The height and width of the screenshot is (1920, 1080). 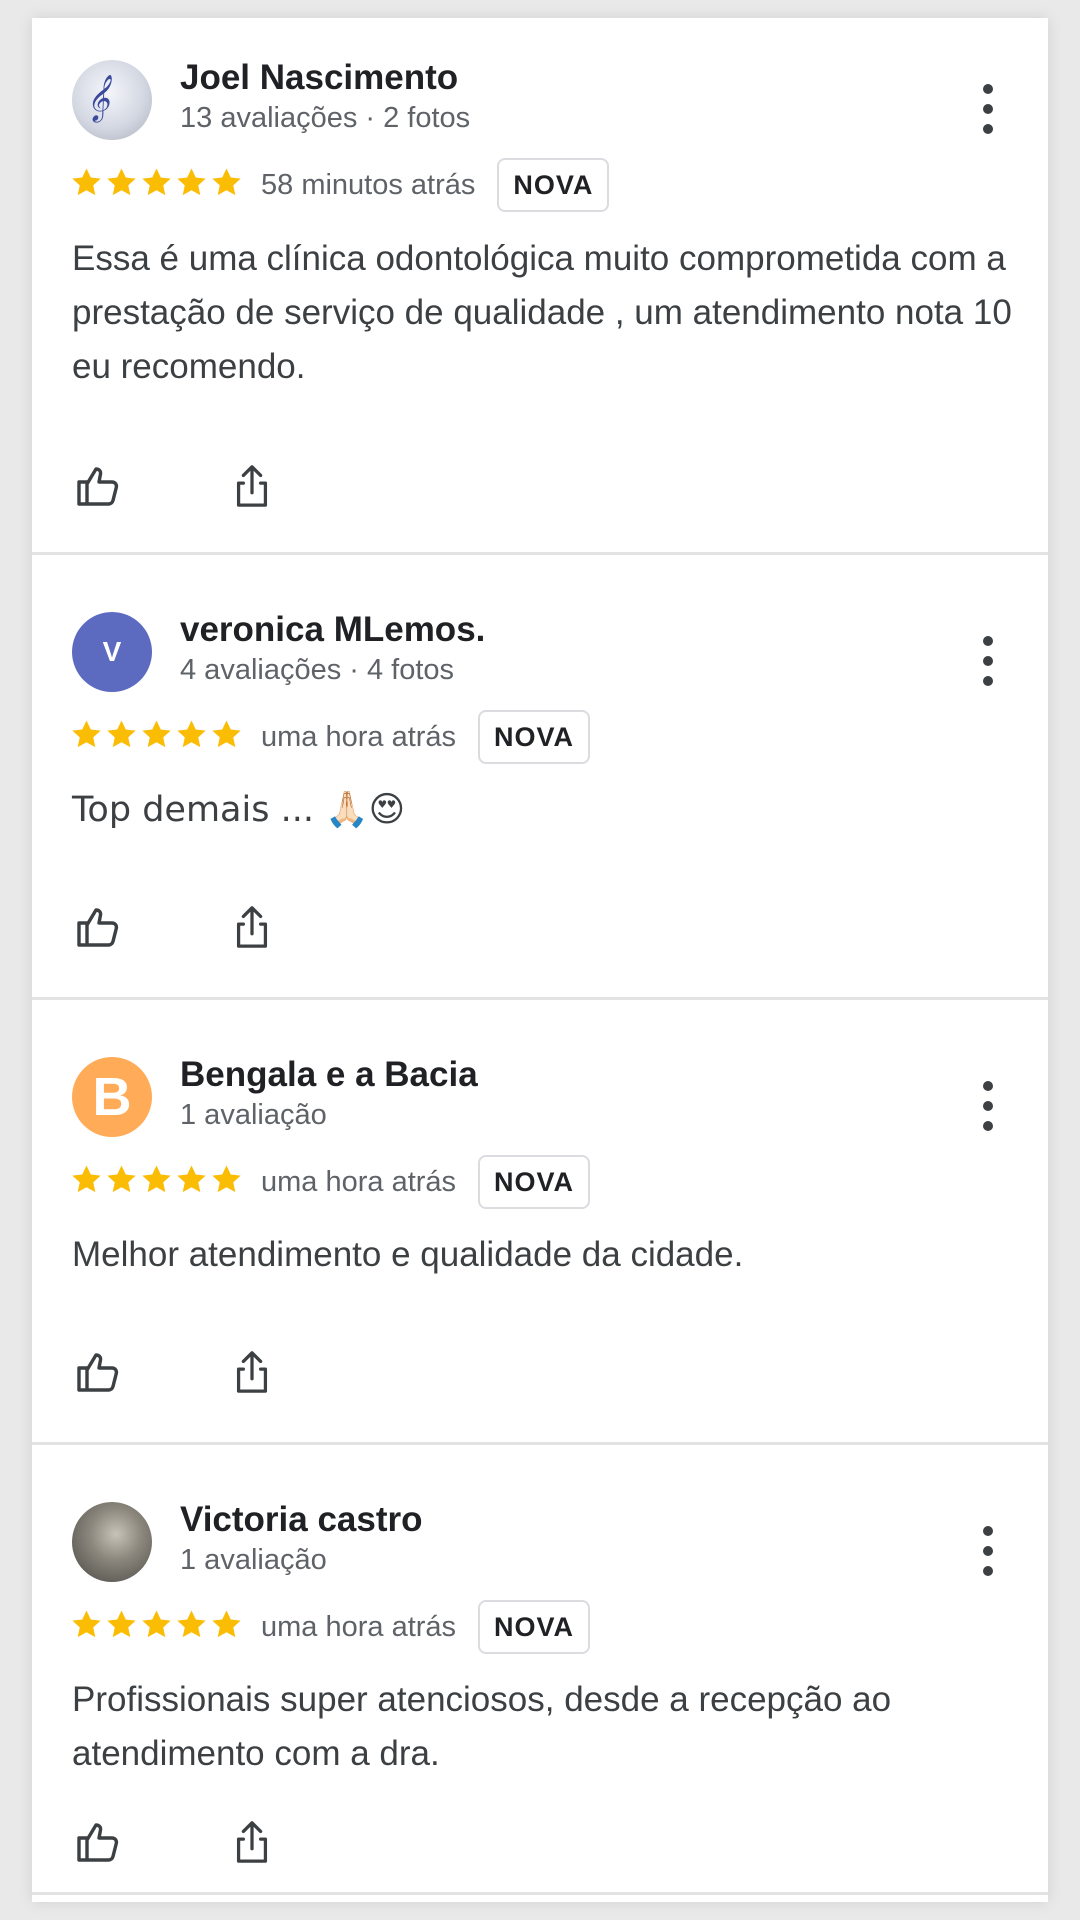 I want to click on avatar: V, so click(x=112, y=652).